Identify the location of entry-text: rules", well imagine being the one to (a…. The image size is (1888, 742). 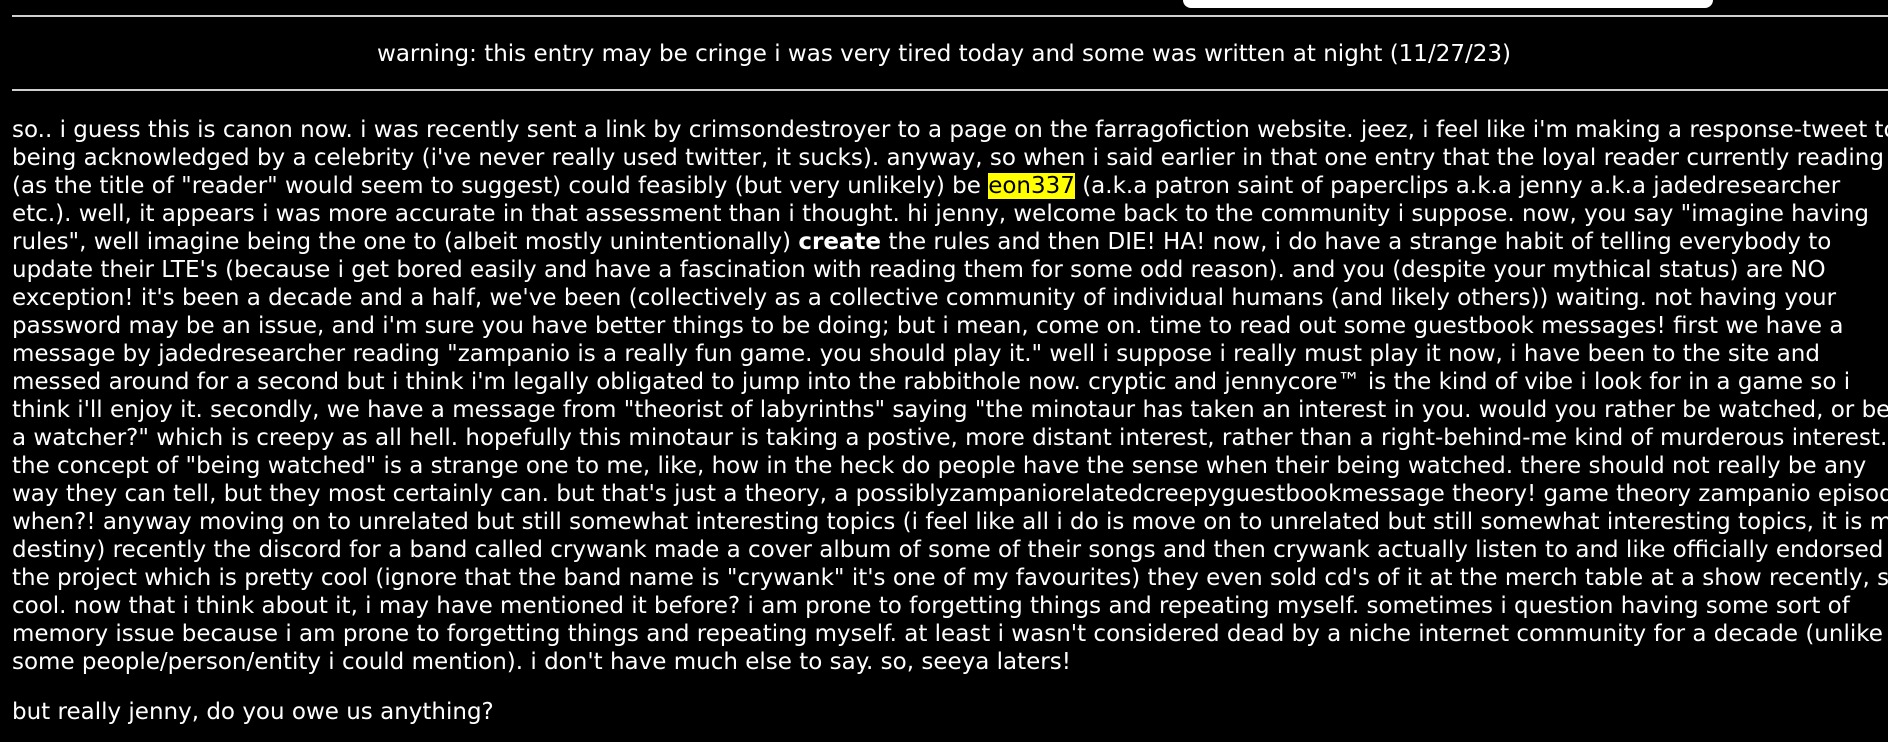
(405, 242).